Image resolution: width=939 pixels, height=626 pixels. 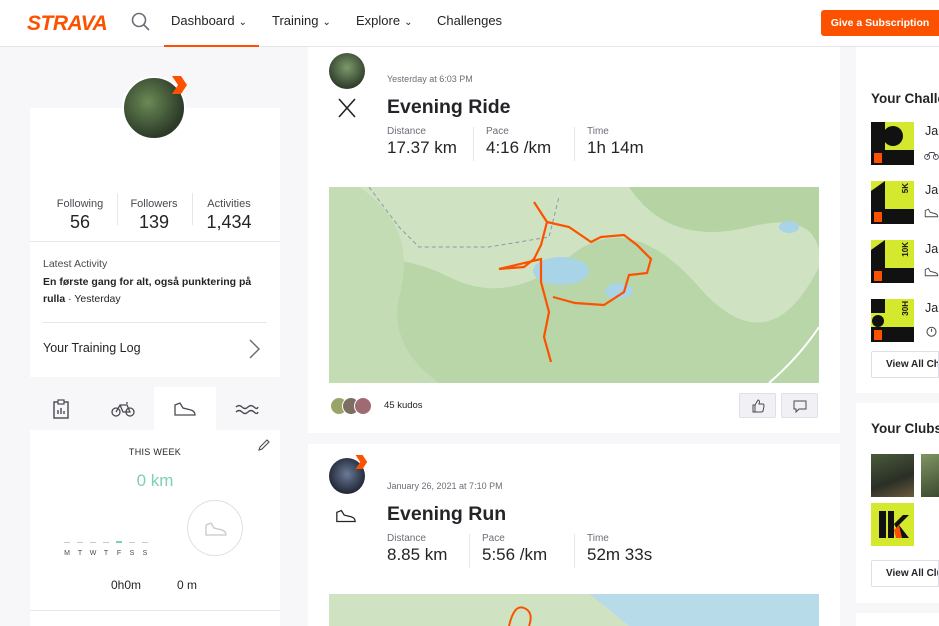 I want to click on tab-summary, so click(x=61, y=408).